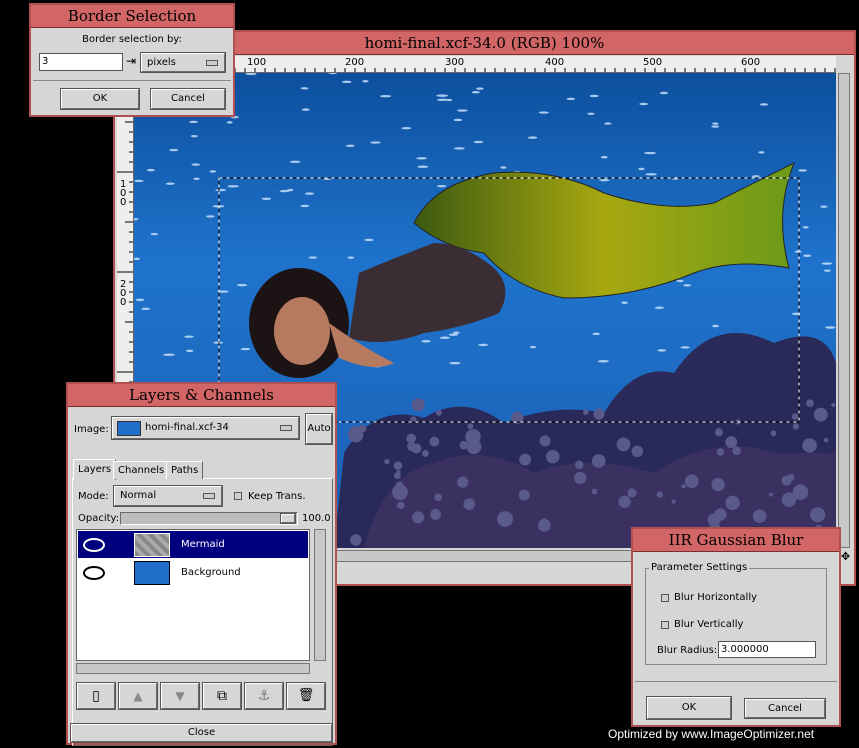 The height and width of the screenshot is (748, 859). I want to click on border-cancel-button: Cancel, so click(188, 99).